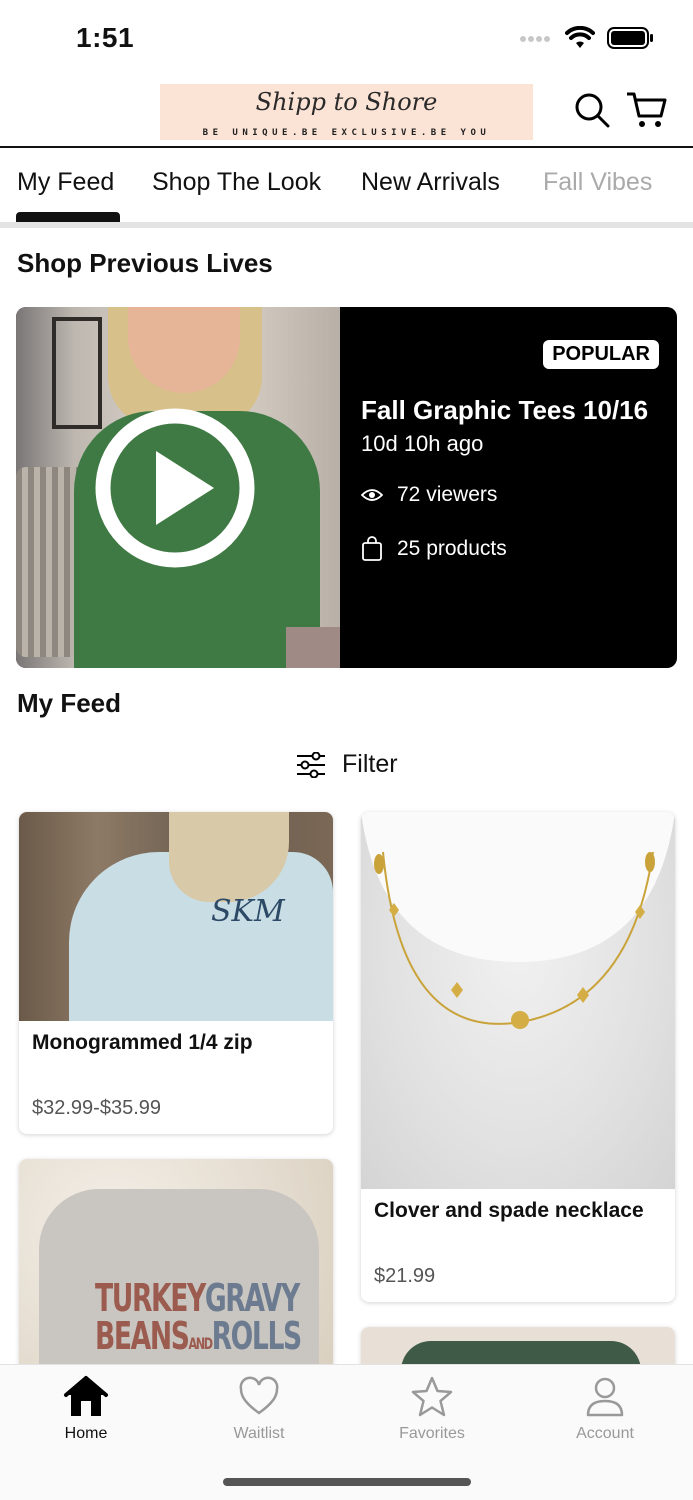 The image size is (693, 1500). Describe the element at coordinates (430, 182) in the screenshot. I see `tab-new-arrivals: New Arrivals` at that location.